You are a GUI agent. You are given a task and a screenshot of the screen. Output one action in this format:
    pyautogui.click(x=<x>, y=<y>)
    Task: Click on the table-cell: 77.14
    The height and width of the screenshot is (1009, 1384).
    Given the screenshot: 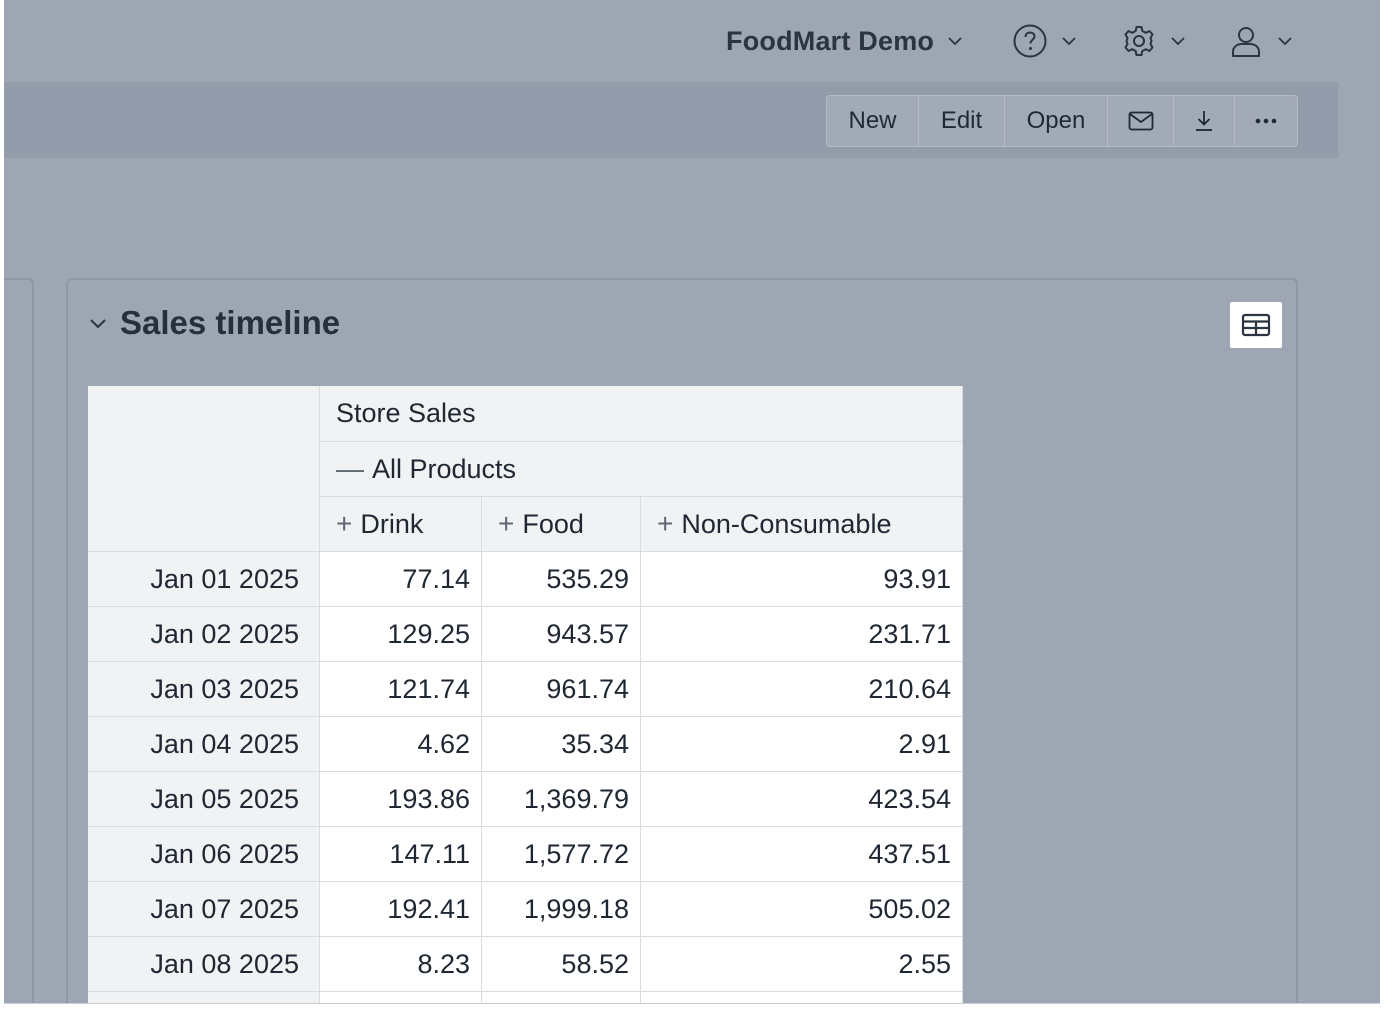 What is the action you would take?
    pyautogui.click(x=401, y=579)
    